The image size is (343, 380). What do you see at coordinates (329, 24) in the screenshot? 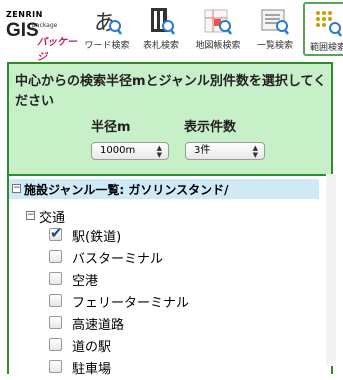
I see `range-search-icon` at bounding box center [329, 24].